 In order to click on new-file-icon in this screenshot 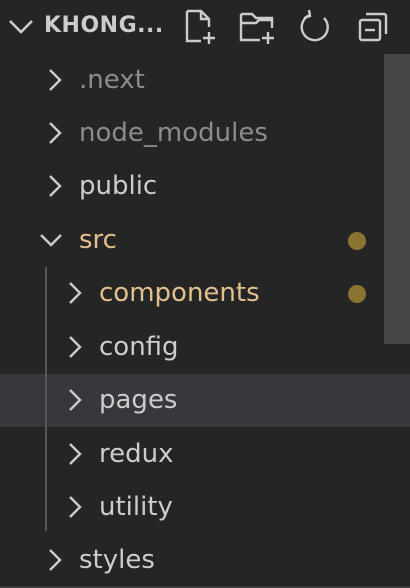, I will do `click(200, 27)`.